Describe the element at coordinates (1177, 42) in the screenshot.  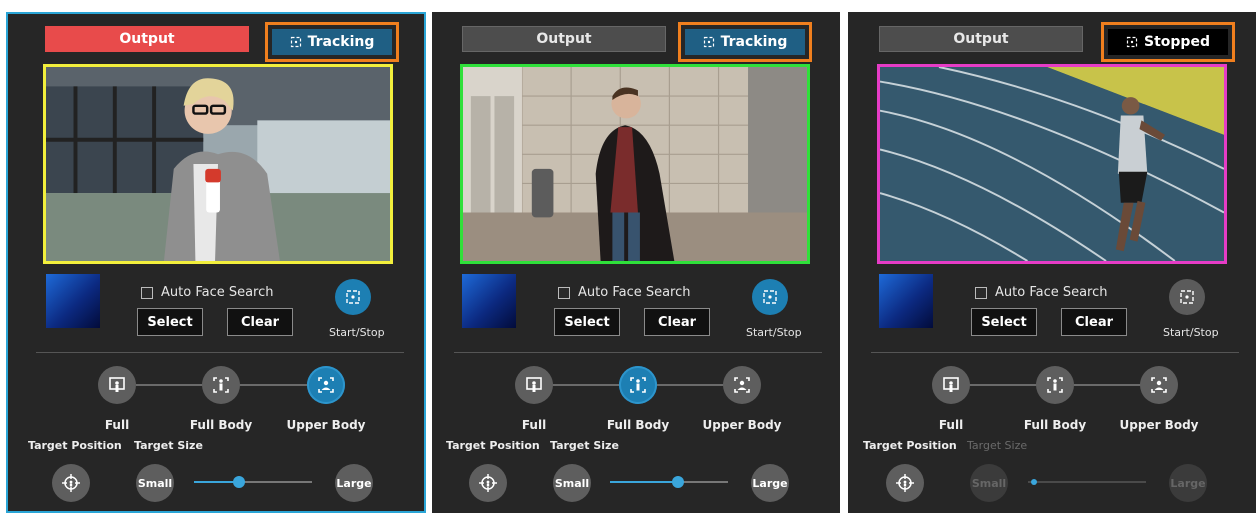
I see `tracking-status-label: Stopped` at that location.